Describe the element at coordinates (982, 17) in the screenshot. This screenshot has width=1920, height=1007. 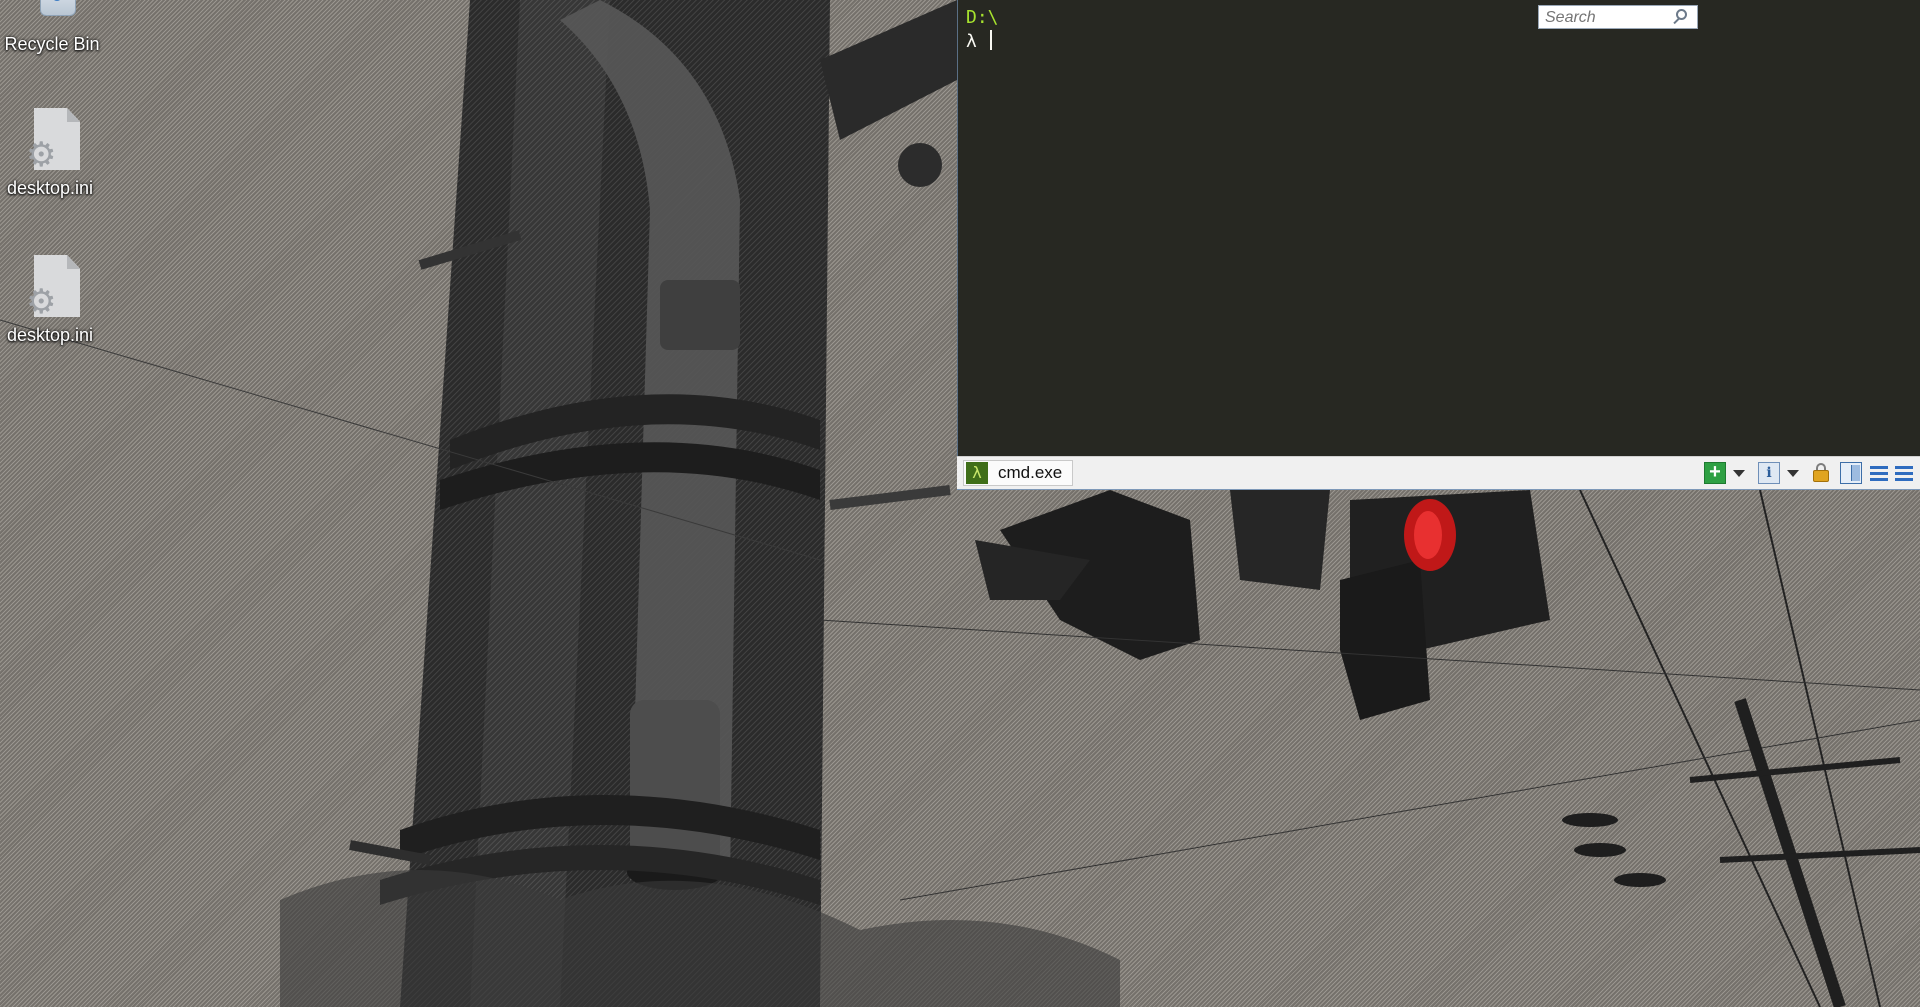
I see `current-directory: D:\` at that location.